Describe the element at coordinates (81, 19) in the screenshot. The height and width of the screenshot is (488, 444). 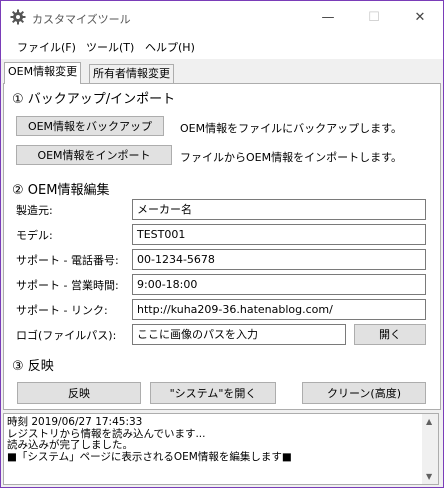
I see `window-title: カスタマイズツール` at that location.